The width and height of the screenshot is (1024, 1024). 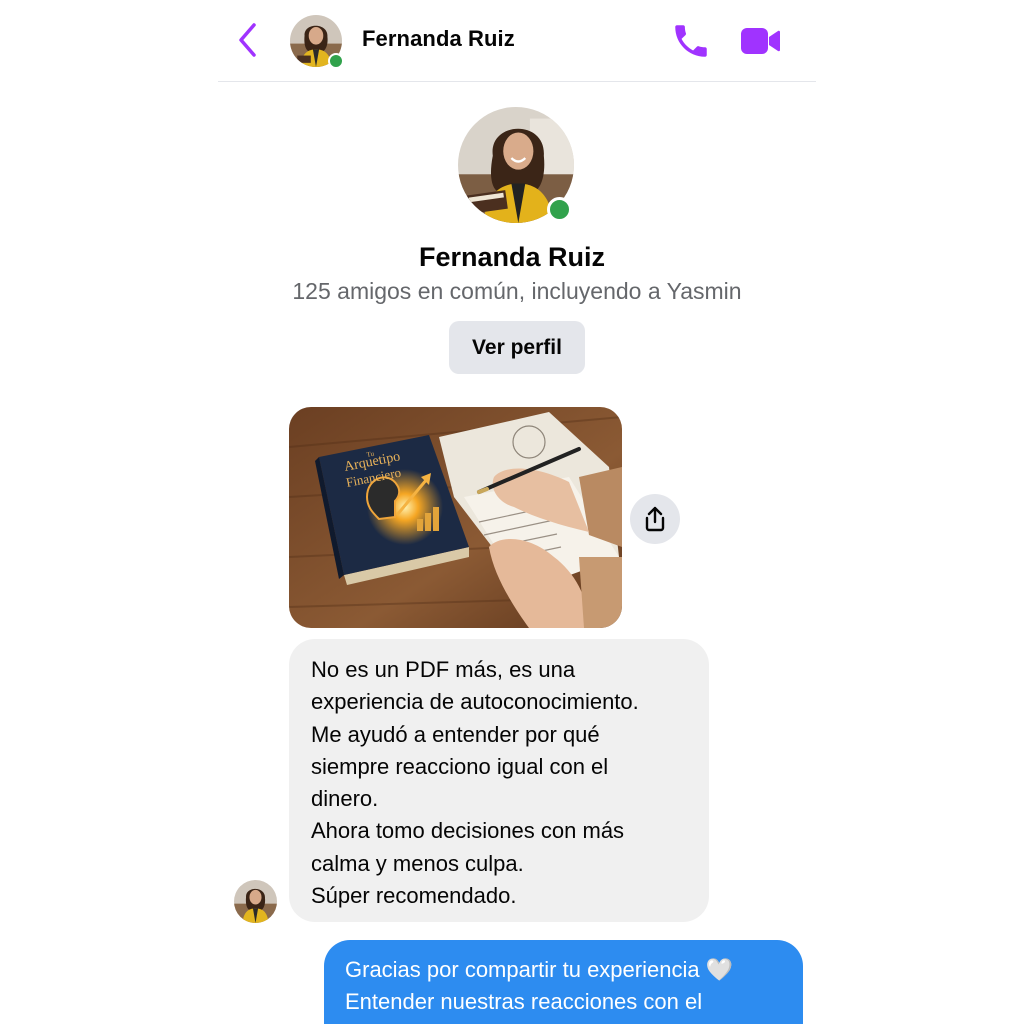 I want to click on message-line: Ahora tomo decisiones con más, so click(x=468, y=831).